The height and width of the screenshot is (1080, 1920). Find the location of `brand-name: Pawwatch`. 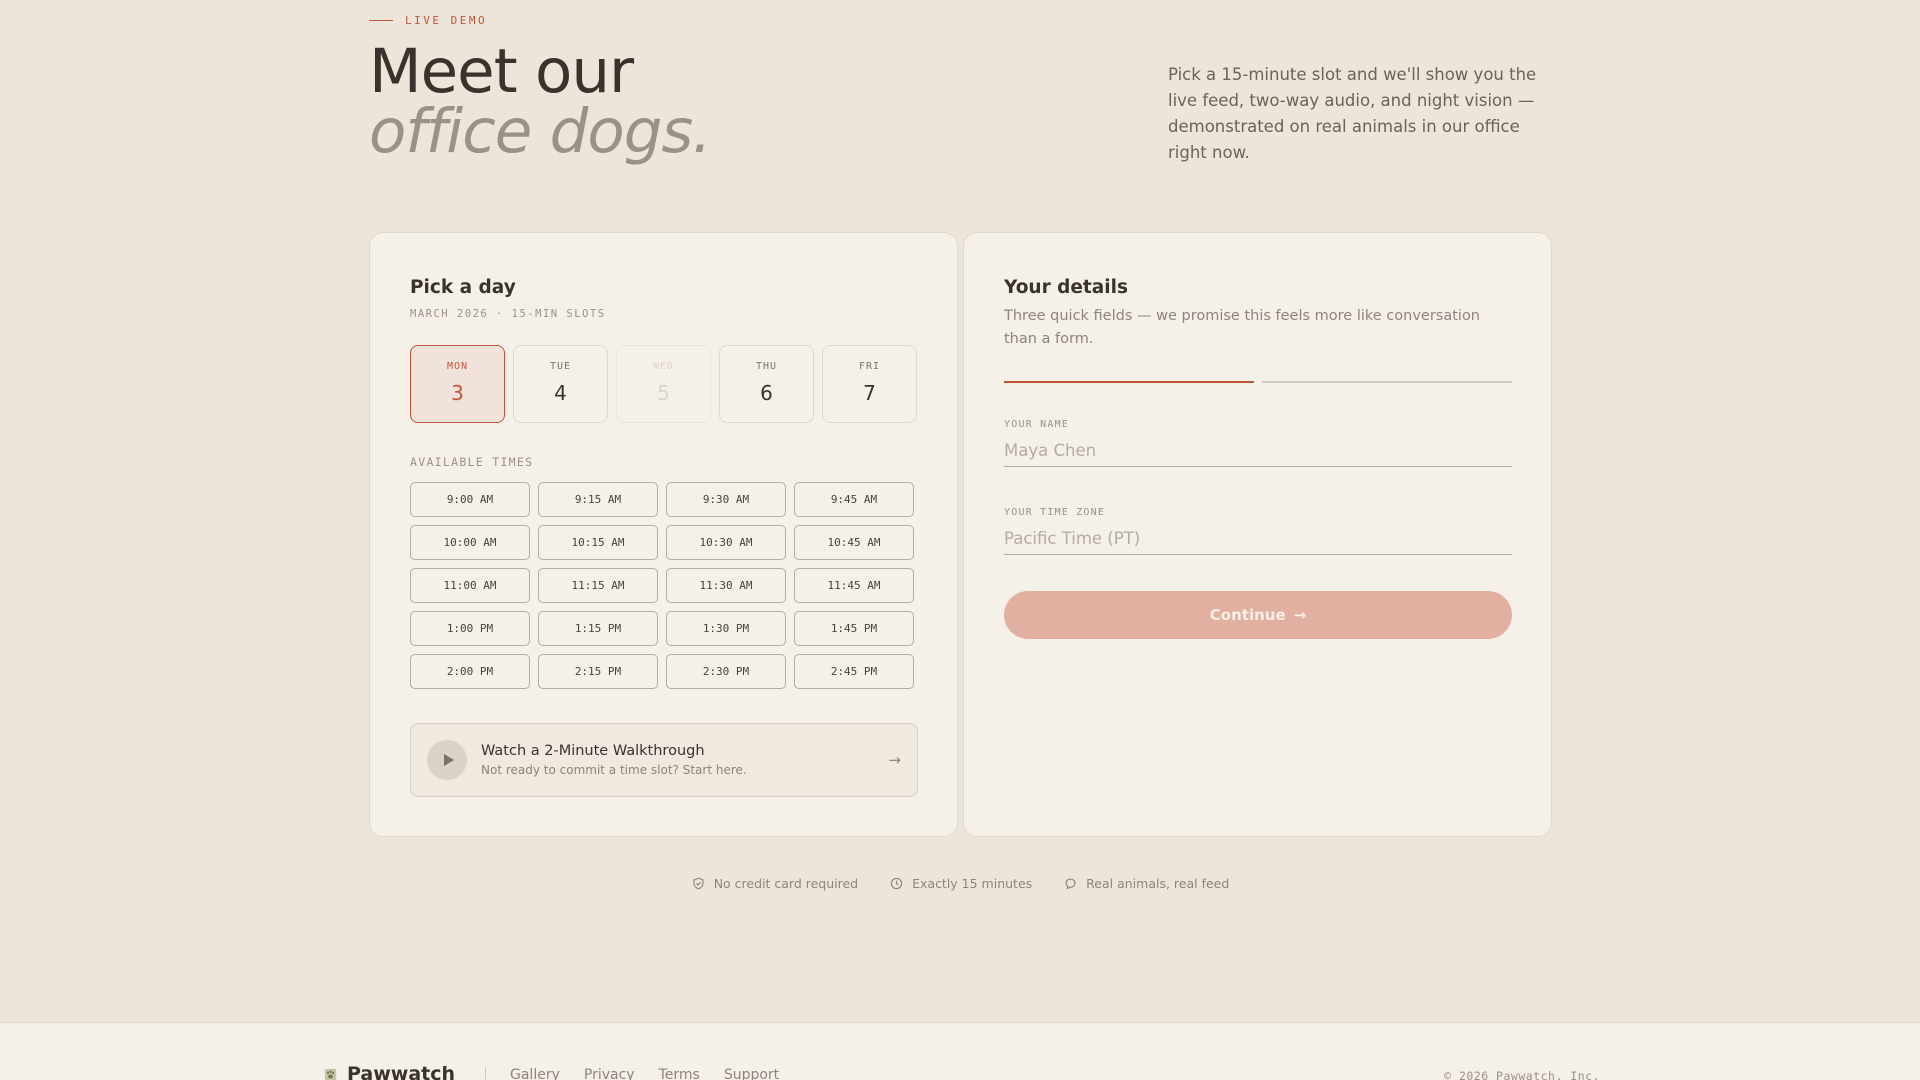

brand-name: Pawwatch is located at coordinates (401, 1071).